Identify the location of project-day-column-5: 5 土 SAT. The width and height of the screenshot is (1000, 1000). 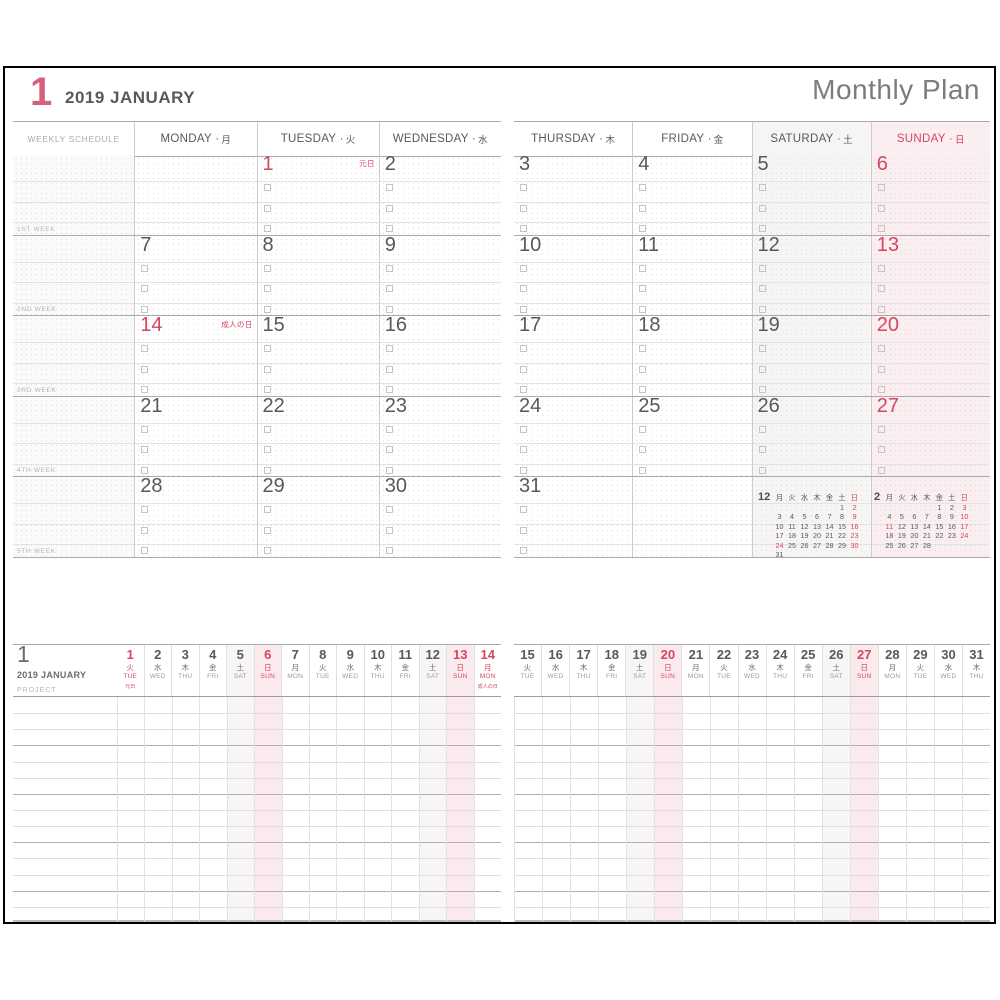
(241, 671).